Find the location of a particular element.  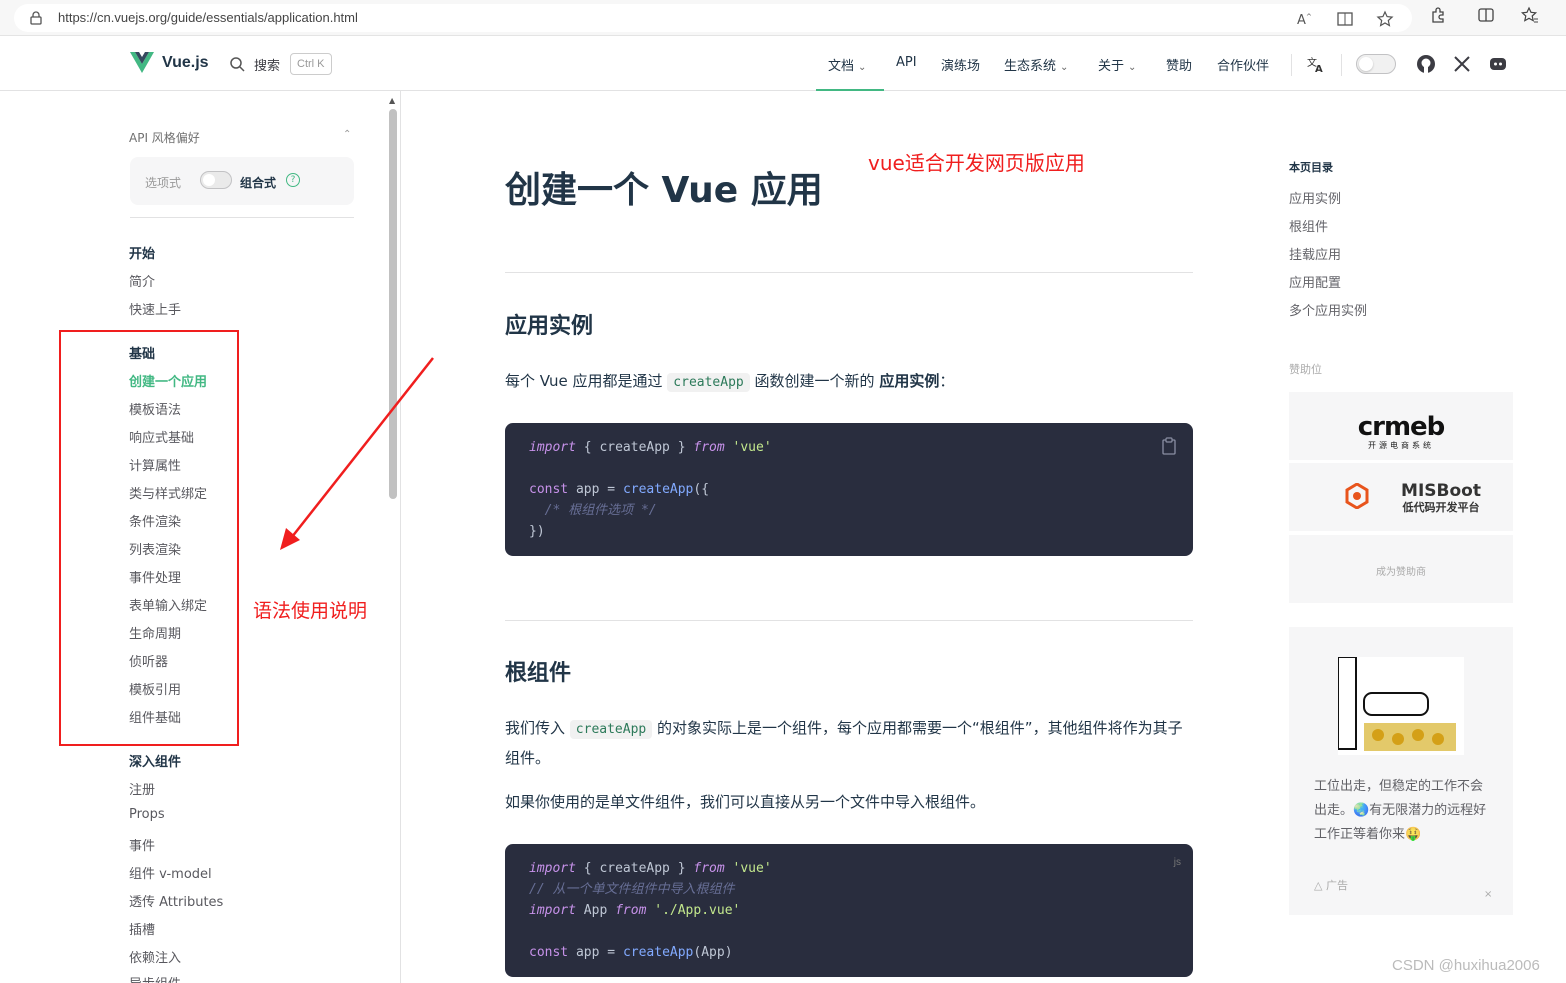

toc-item-root-component: 根组件 is located at coordinates (1308, 225).